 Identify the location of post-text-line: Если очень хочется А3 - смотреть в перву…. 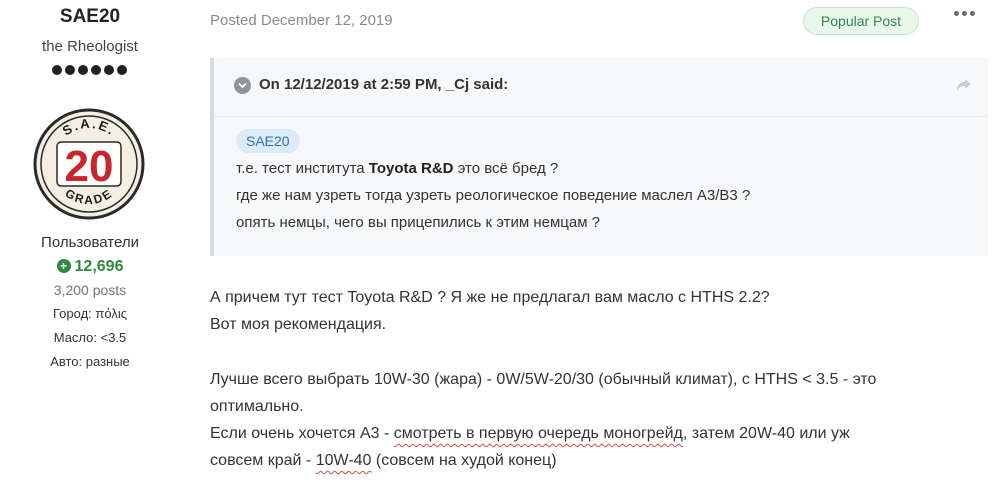
(530, 433).